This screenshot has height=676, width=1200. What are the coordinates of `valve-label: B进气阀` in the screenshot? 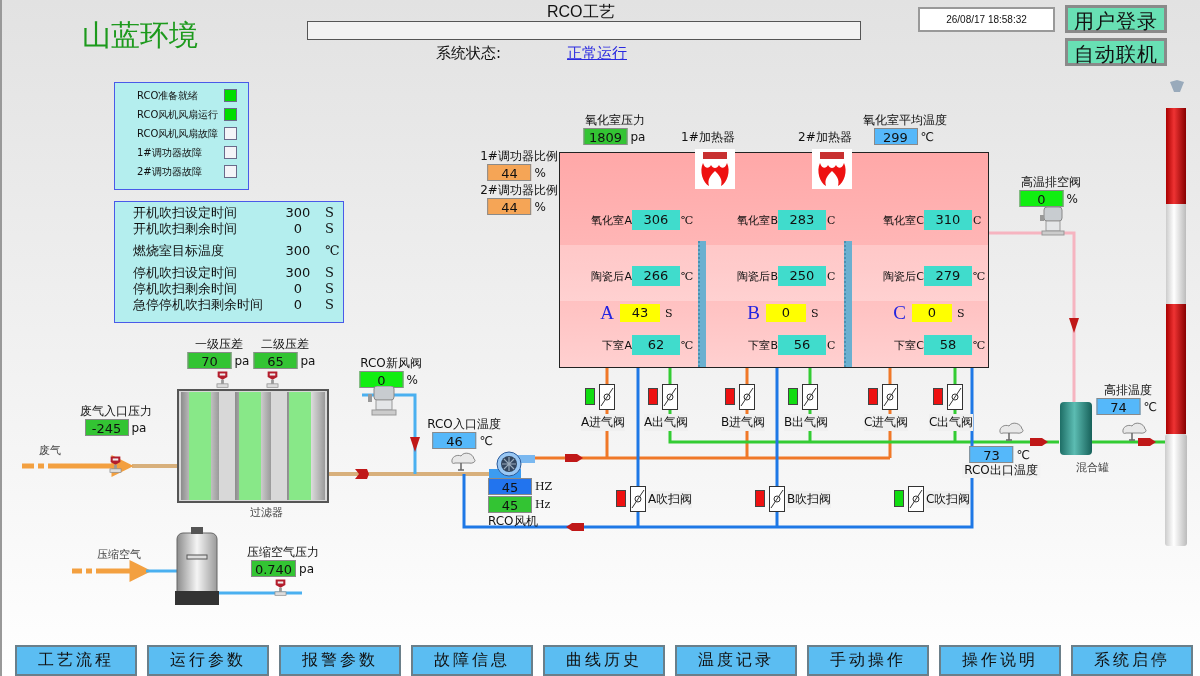 It's located at (743, 422).